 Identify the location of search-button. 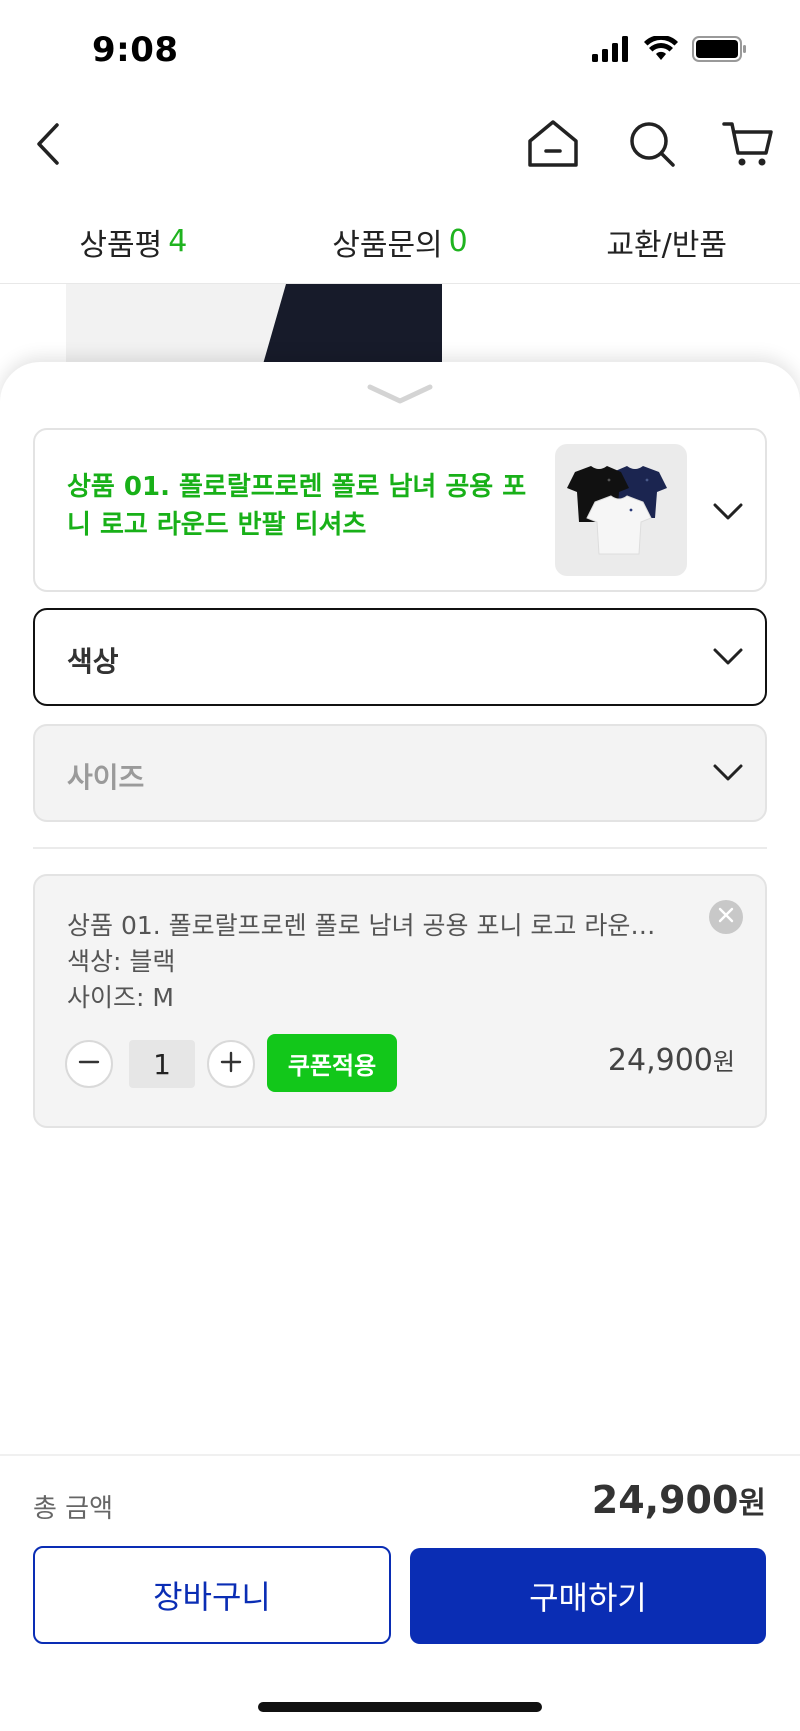
(652, 146).